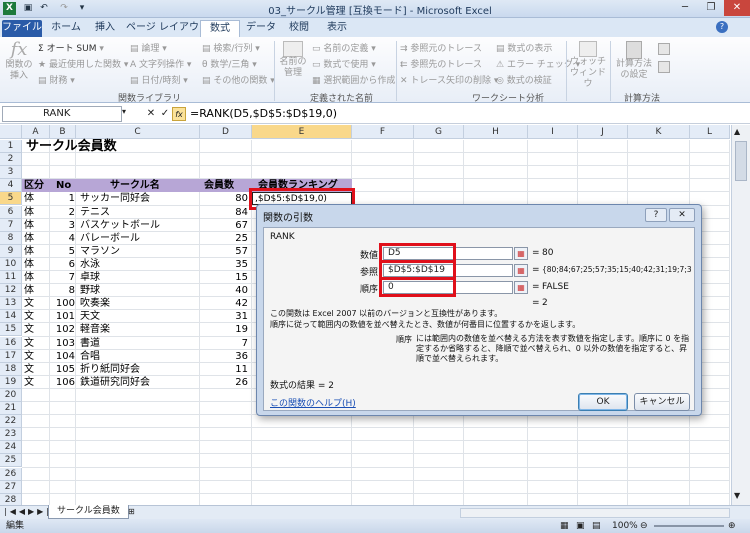 The image size is (750, 533). Describe the element at coordinates (383, 132) in the screenshot. I see `column-header-f: F` at that location.